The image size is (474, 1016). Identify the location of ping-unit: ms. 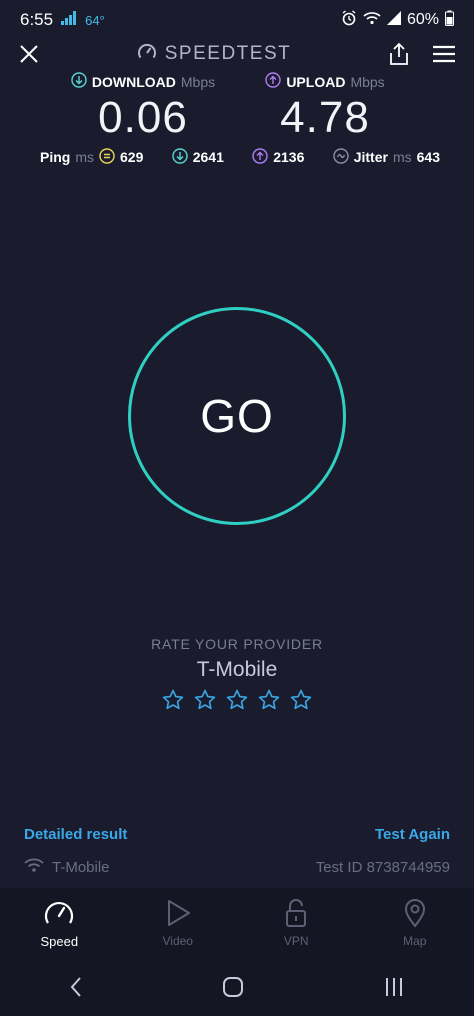
(85, 157).